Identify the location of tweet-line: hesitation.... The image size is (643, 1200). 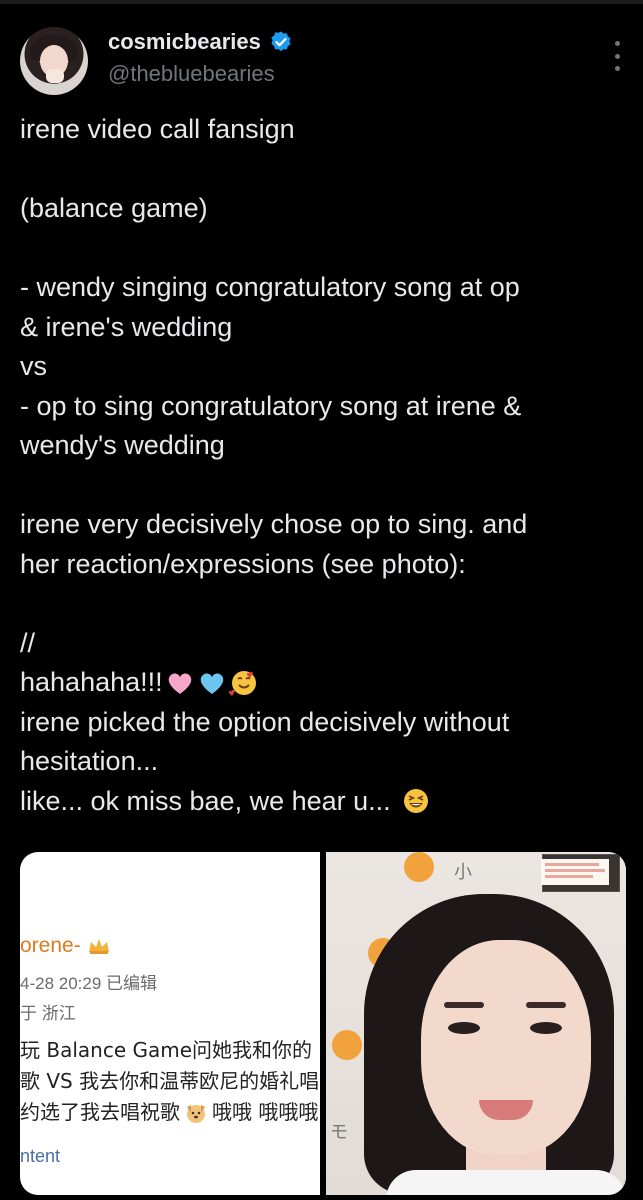
(89, 761).